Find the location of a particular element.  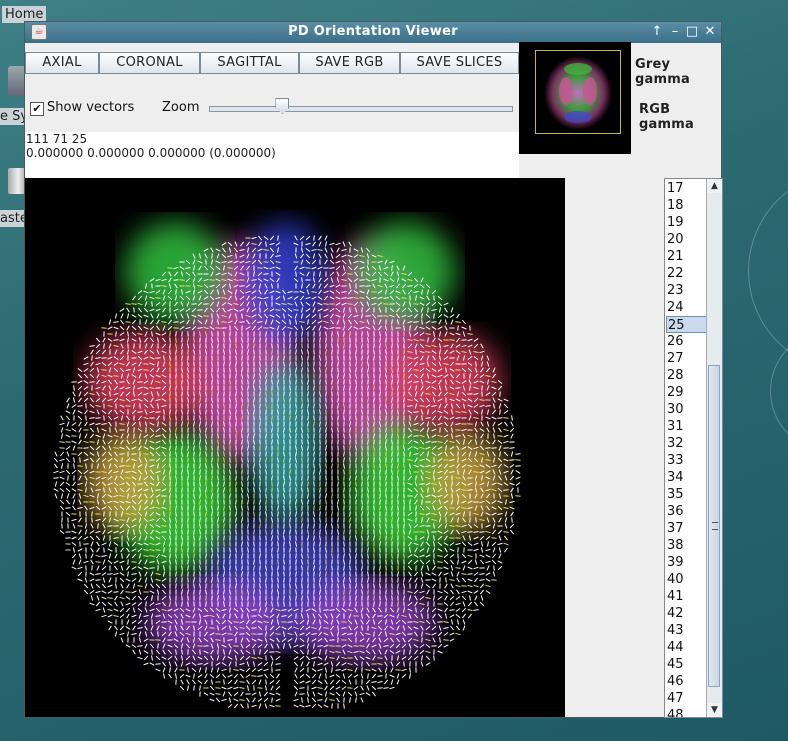

slice-list-item: 35 is located at coordinates (687, 494).